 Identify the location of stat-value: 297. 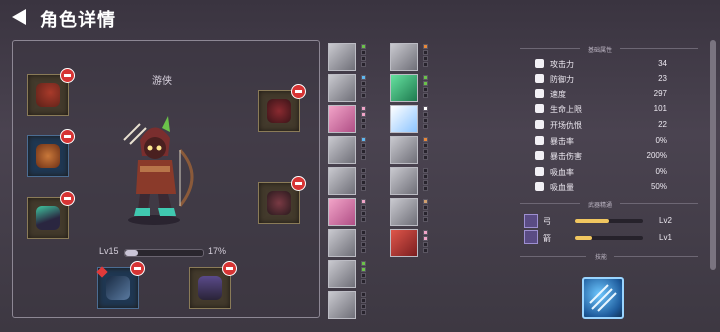
(660, 93).